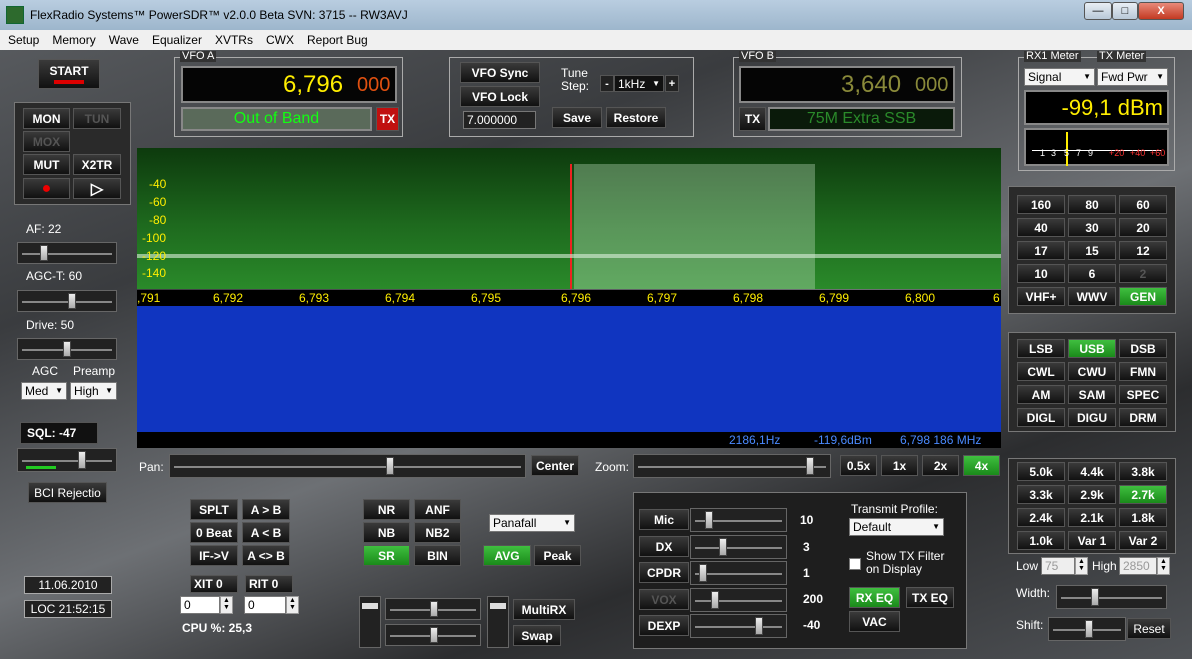  What do you see at coordinates (1092, 417) in the screenshot?
I see `mode-digu-button: DIGU` at bounding box center [1092, 417].